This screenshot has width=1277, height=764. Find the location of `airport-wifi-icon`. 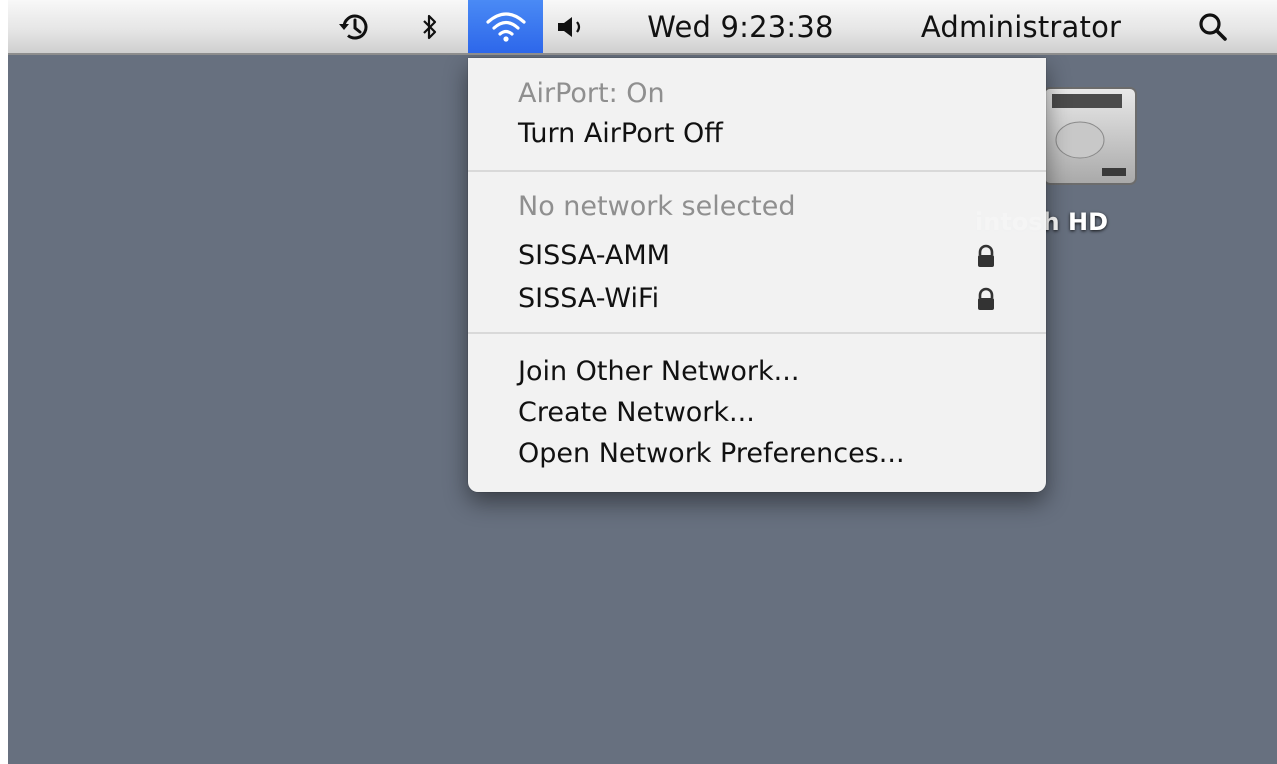

airport-wifi-icon is located at coordinates (505, 26).